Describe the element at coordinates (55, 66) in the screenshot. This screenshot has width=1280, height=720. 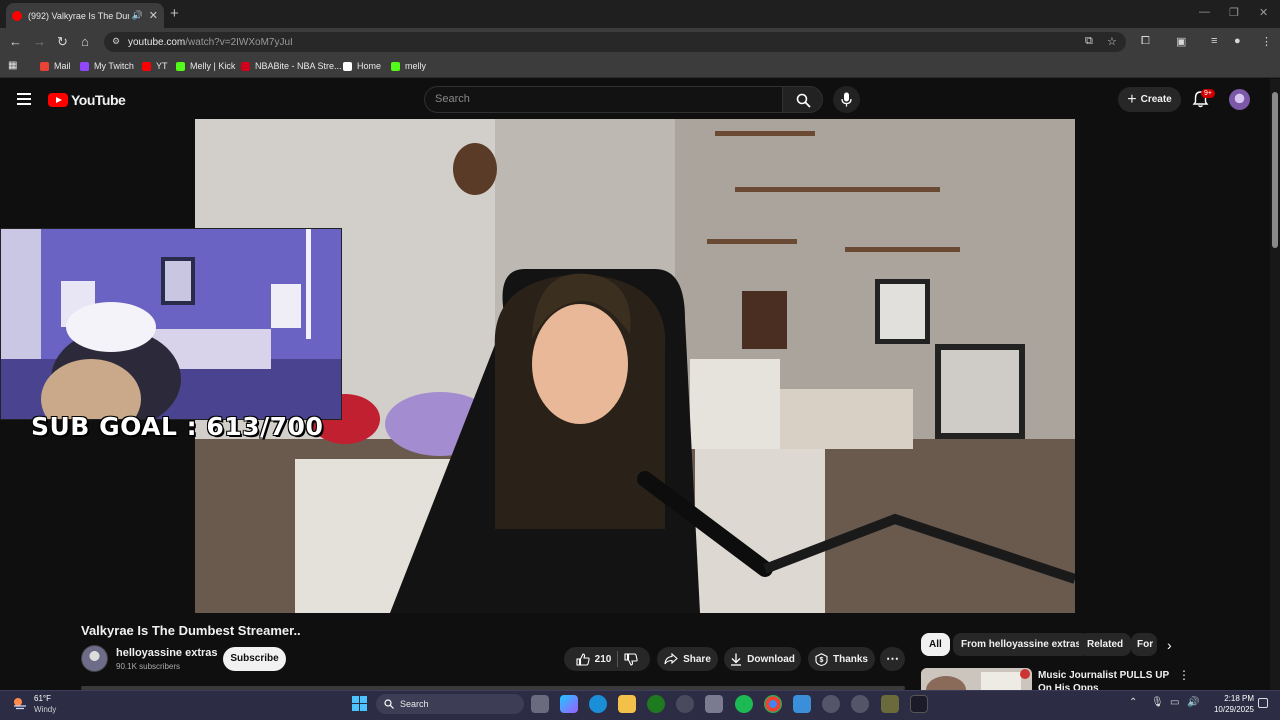
I see `bookmark-mail: Mail` at that location.